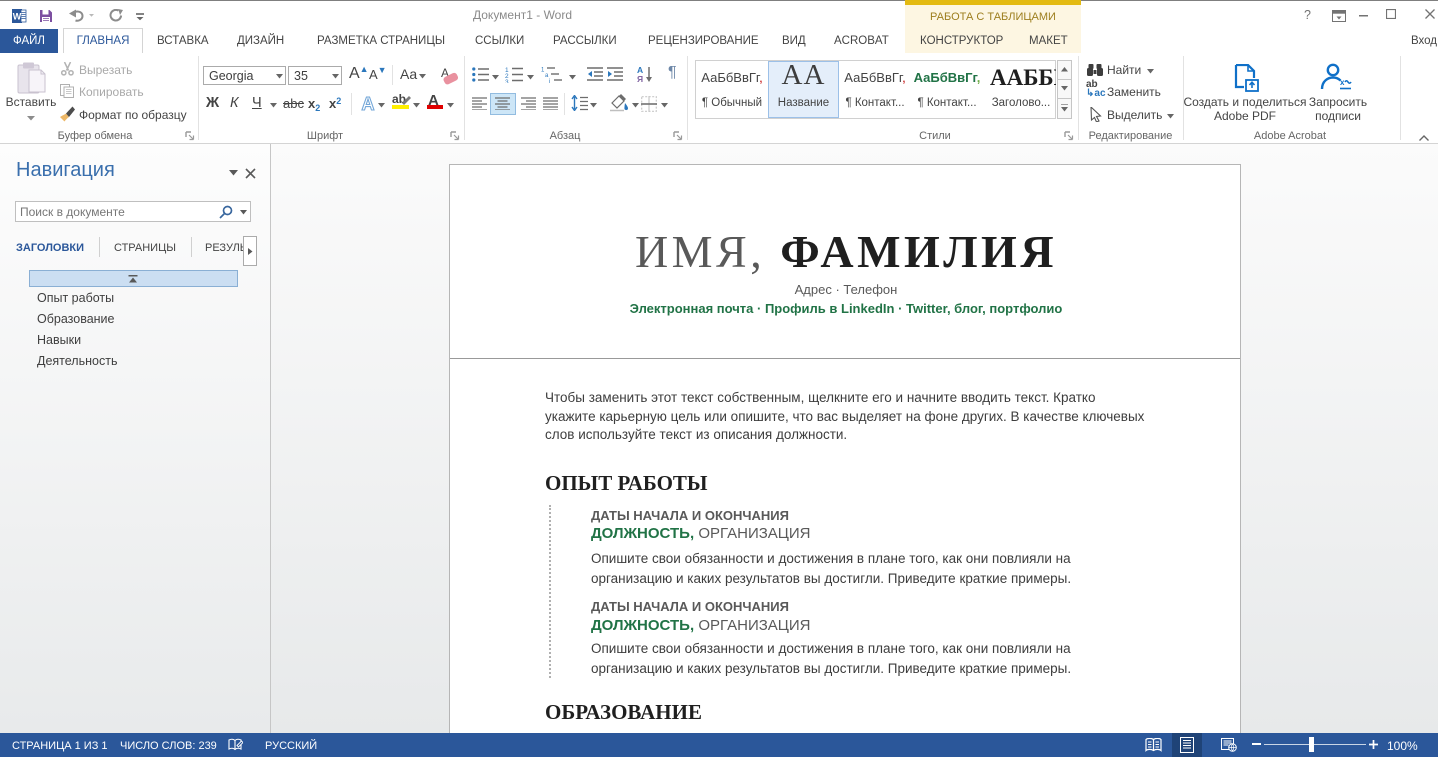 Image resolution: width=1438 pixels, height=757 pixels. I want to click on svg-text: x, so click(1342, 82).